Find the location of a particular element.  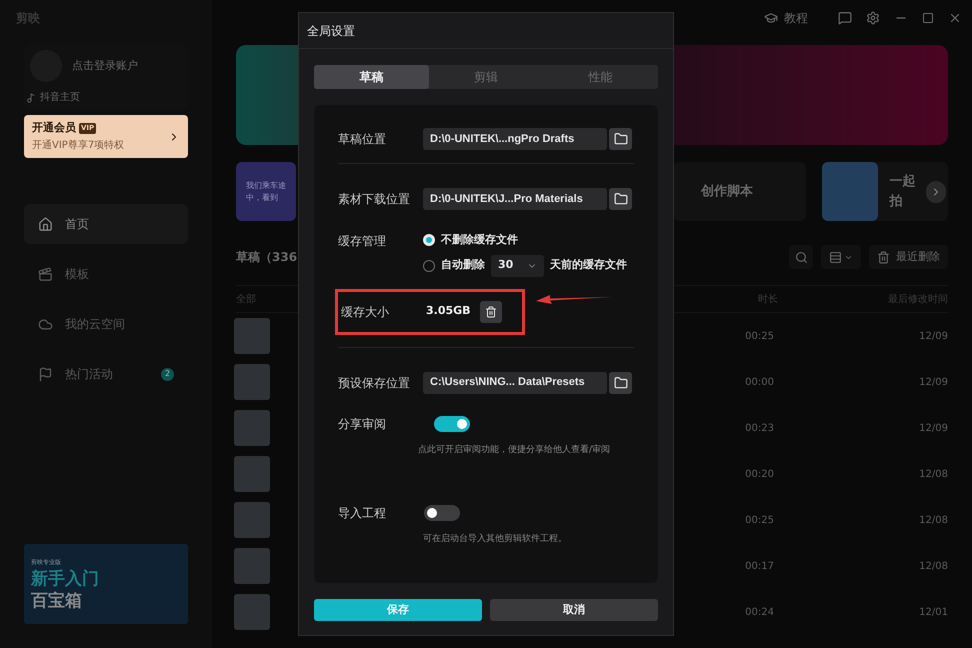

list-view-icon is located at coordinates (835, 257).